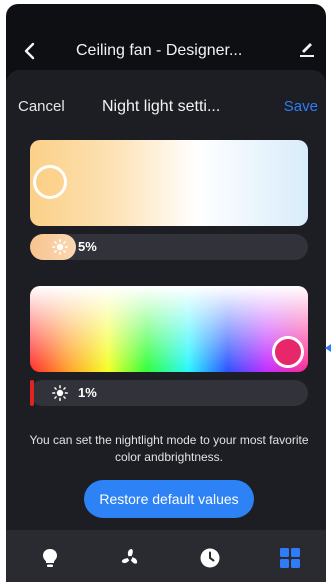  What do you see at coordinates (288, 352) in the screenshot?
I see `color-picker-handle` at bounding box center [288, 352].